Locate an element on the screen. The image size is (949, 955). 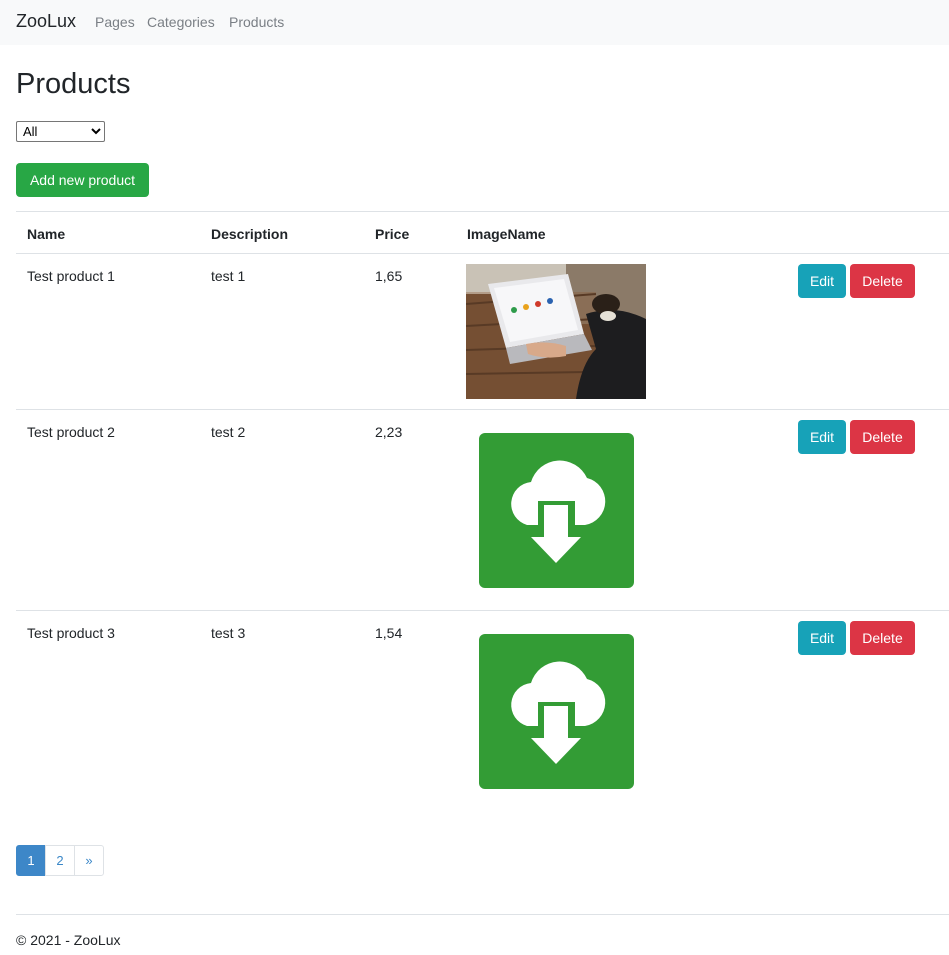
footer-copyright: © 2021 - ZooLux is located at coordinates (68, 940).